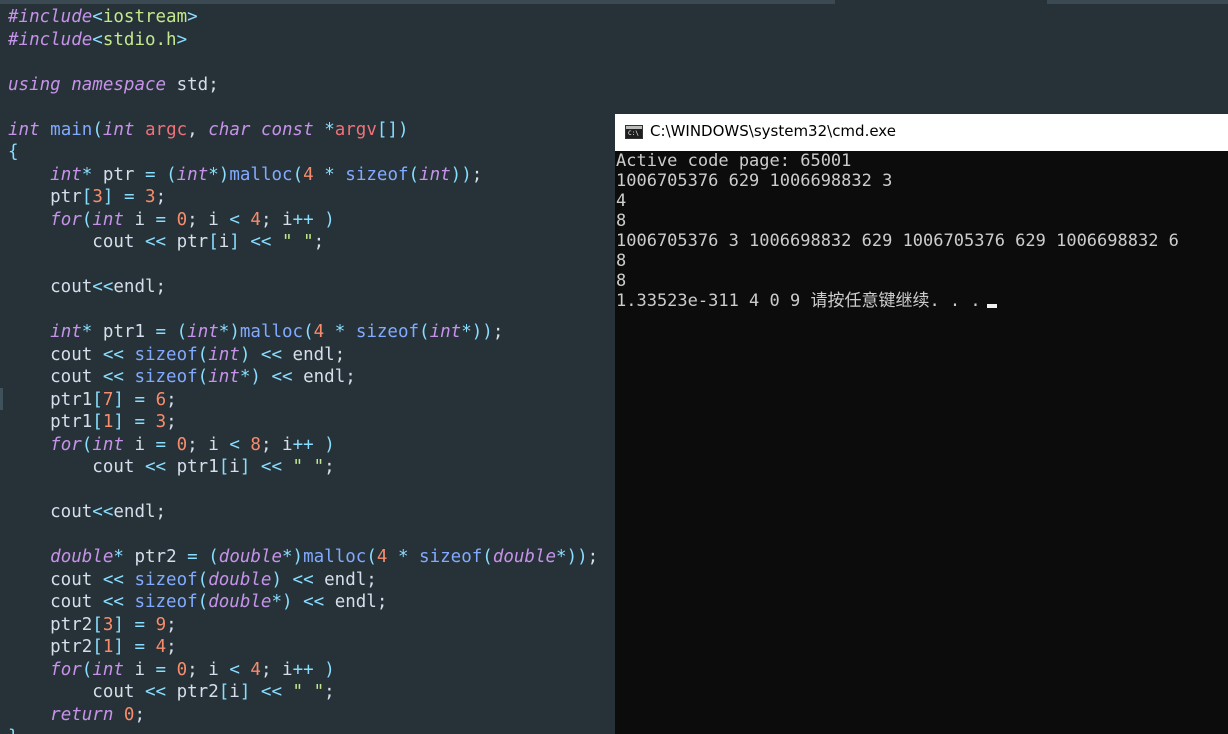 This screenshot has height=734, width=1228. What do you see at coordinates (34, 84) in the screenshot?
I see `code-token: using` at bounding box center [34, 84].